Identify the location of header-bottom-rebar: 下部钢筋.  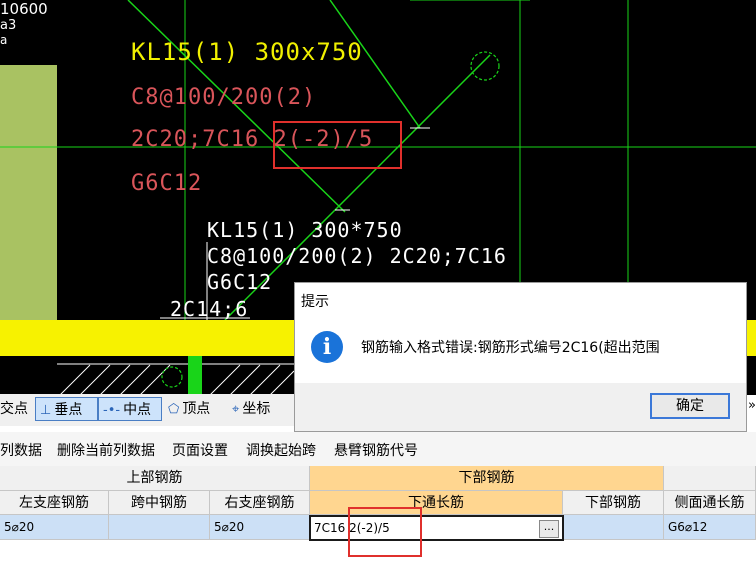
(487, 478).